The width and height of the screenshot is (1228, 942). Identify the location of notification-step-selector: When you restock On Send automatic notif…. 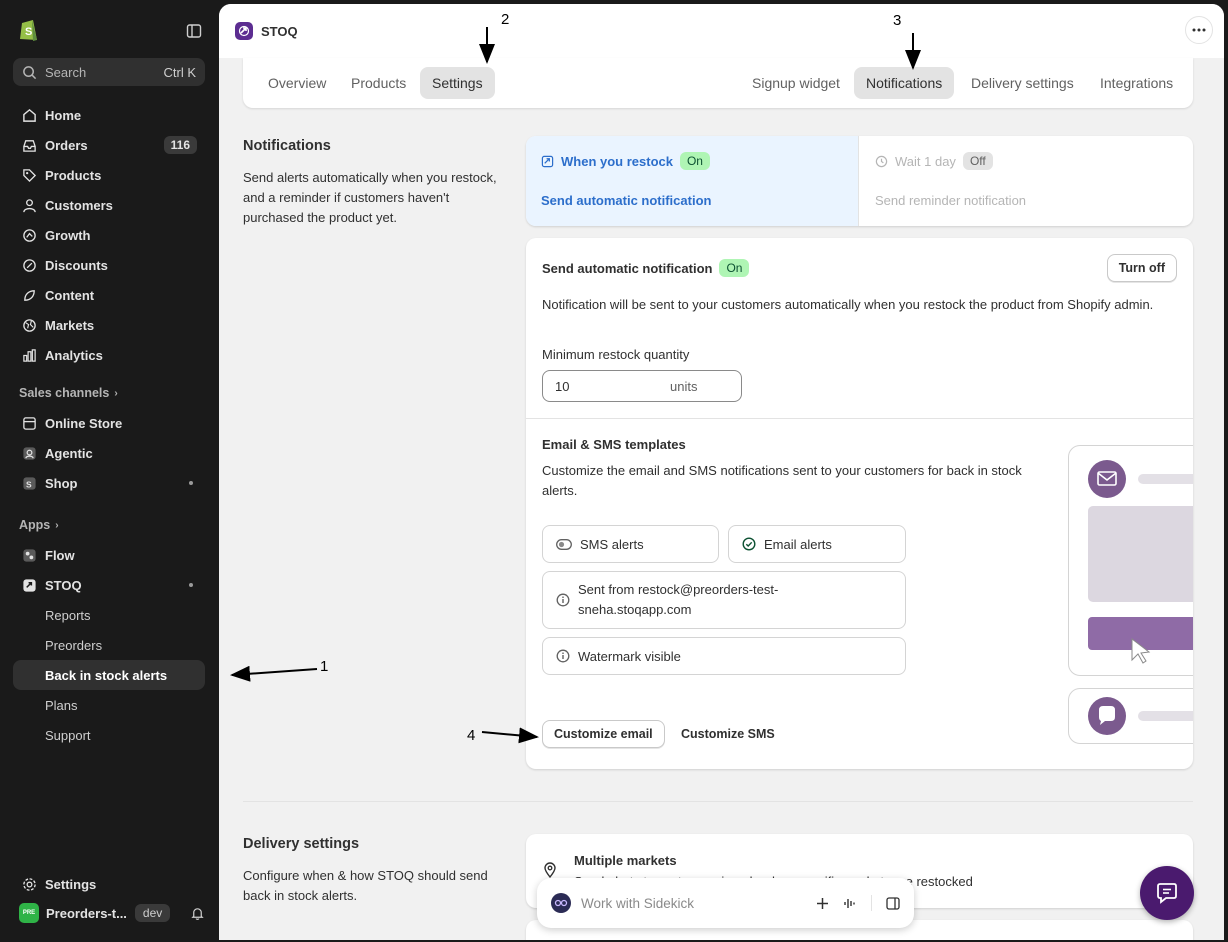
(859, 181).